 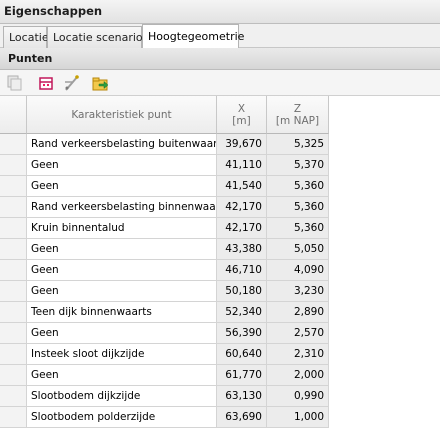 I want to click on table-row: Kruin binnentalud 42,170 5,360, so click(x=220, y=228).